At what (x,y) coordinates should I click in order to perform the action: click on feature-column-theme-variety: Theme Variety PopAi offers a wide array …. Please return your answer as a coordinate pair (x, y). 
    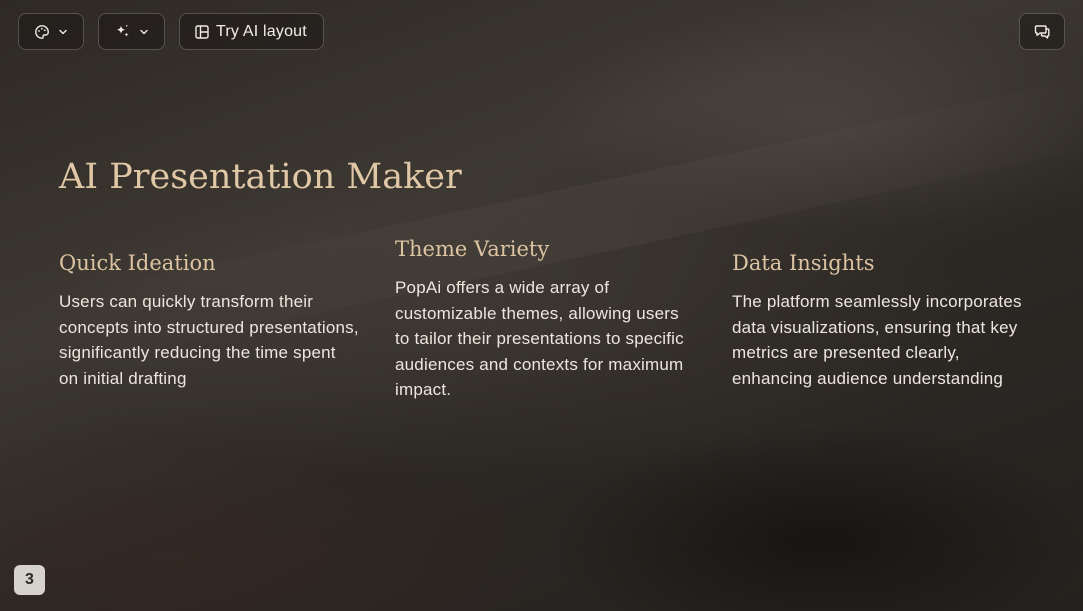
    Looking at the image, I should click on (545, 320).